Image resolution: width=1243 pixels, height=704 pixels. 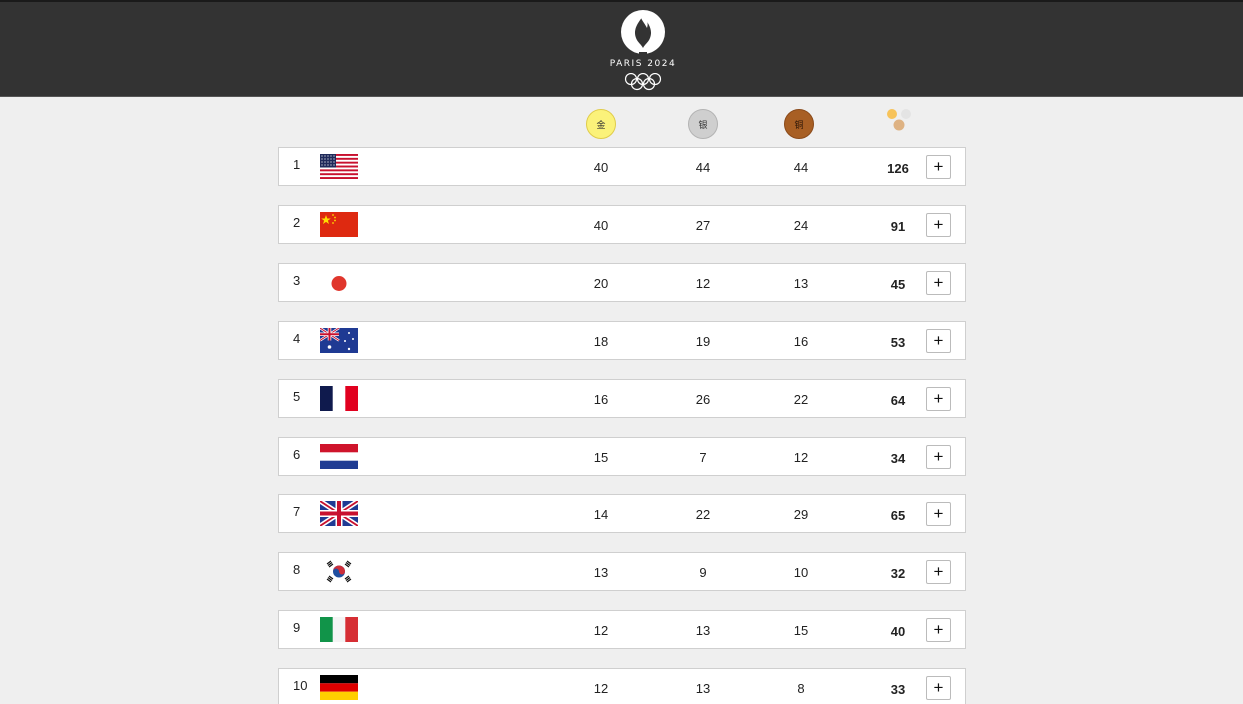 I want to click on rank: 4, so click(x=297, y=338).